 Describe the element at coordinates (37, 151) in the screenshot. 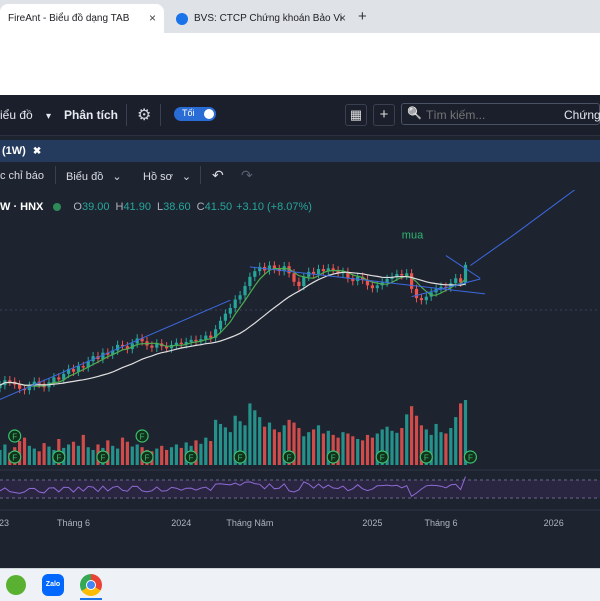

I see `close-icon: ✖` at that location.